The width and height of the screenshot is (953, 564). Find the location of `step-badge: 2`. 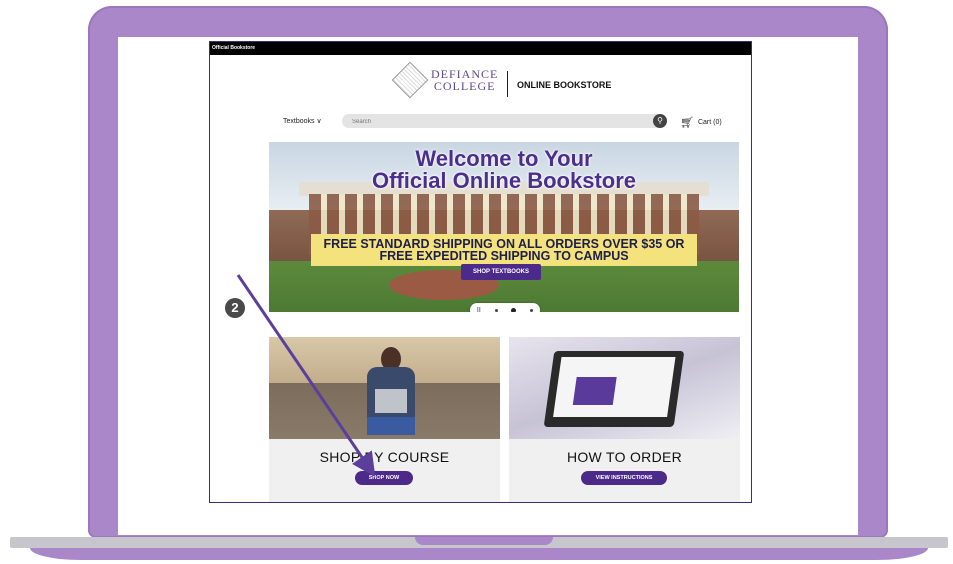

step-badge: 2 is located at coordinates (235, 308).